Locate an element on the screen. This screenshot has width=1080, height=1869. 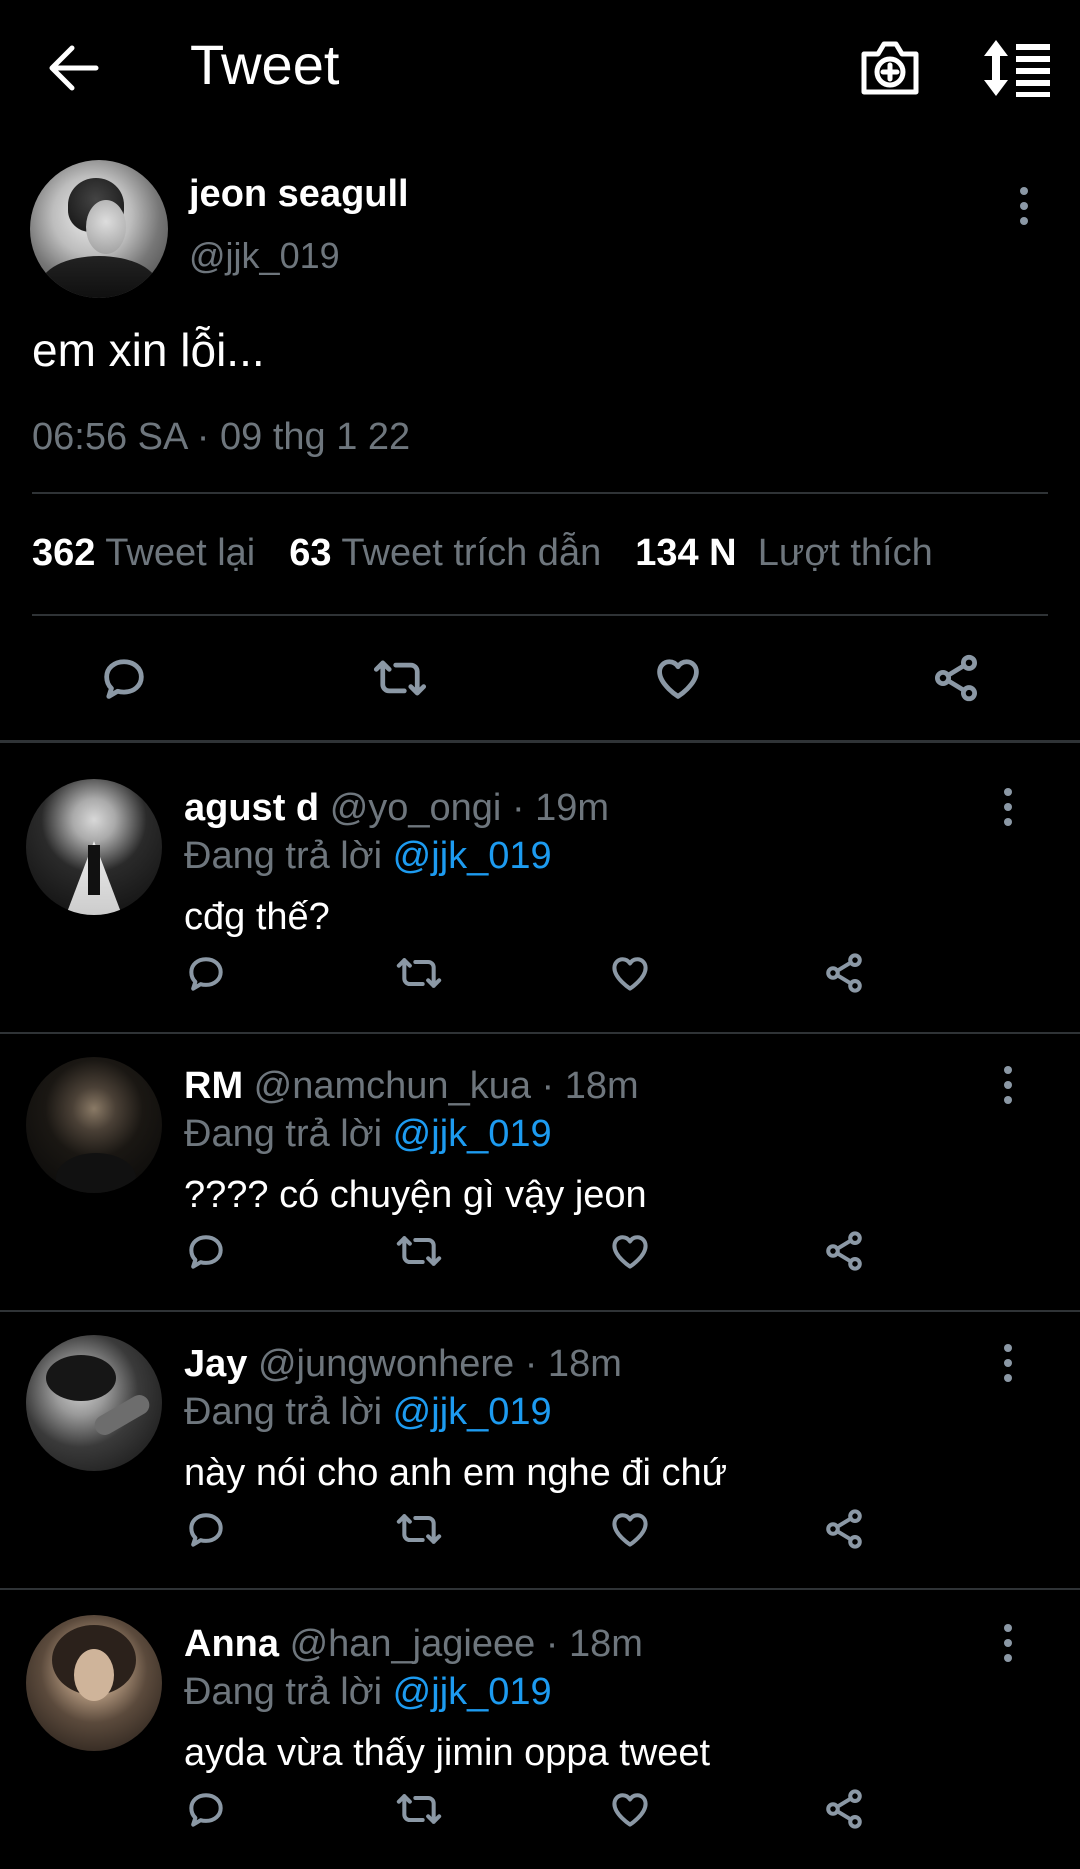
author-handle: @jjk_019 is located at coordinates (264, 256).